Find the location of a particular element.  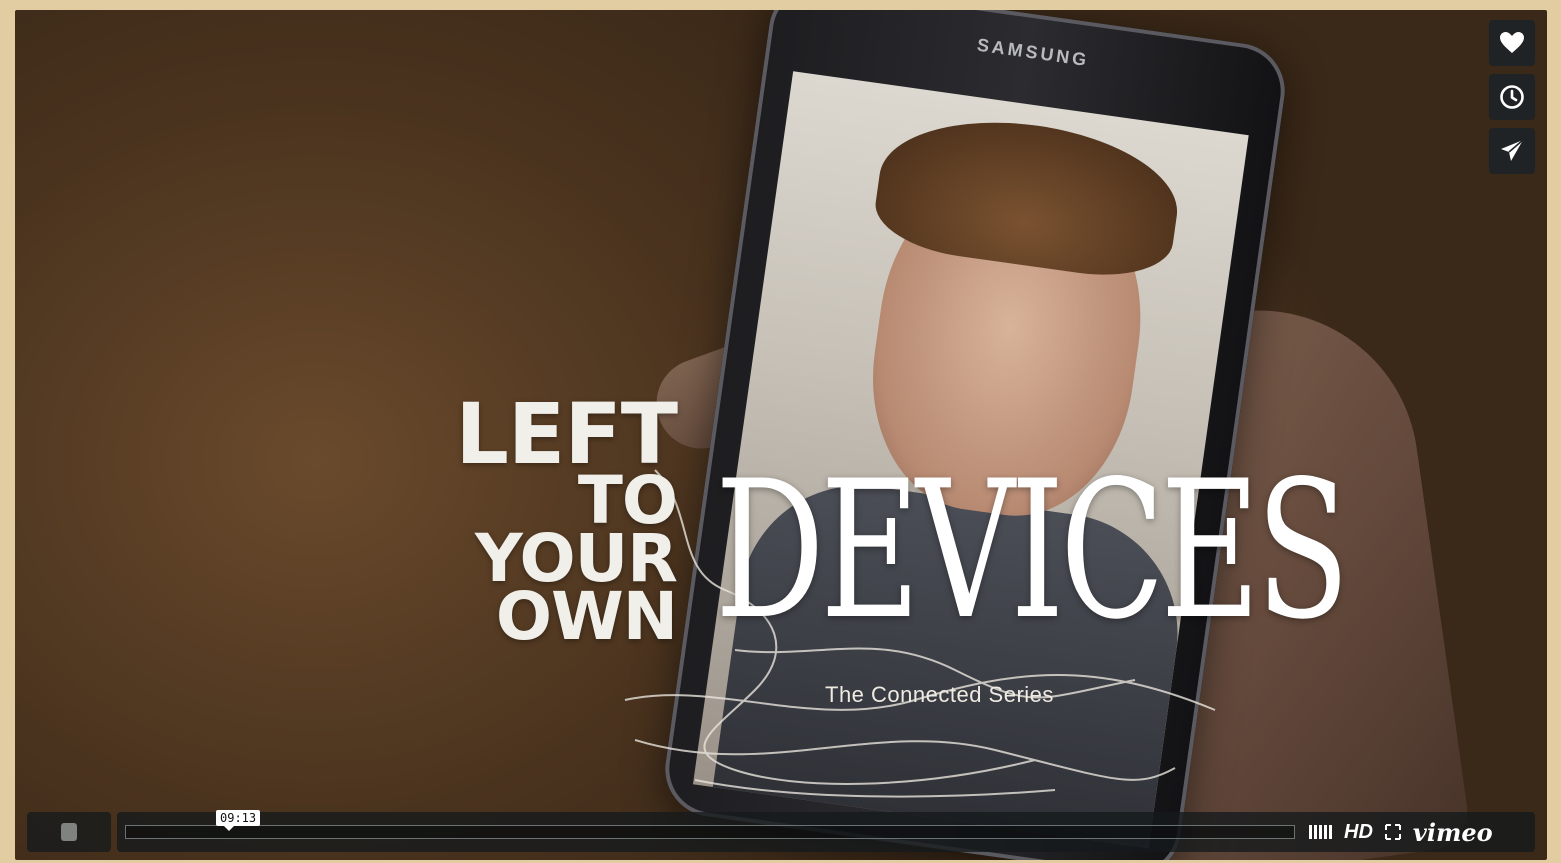

vimeo-logo: vimeo is located at coordinates (1453, 832).